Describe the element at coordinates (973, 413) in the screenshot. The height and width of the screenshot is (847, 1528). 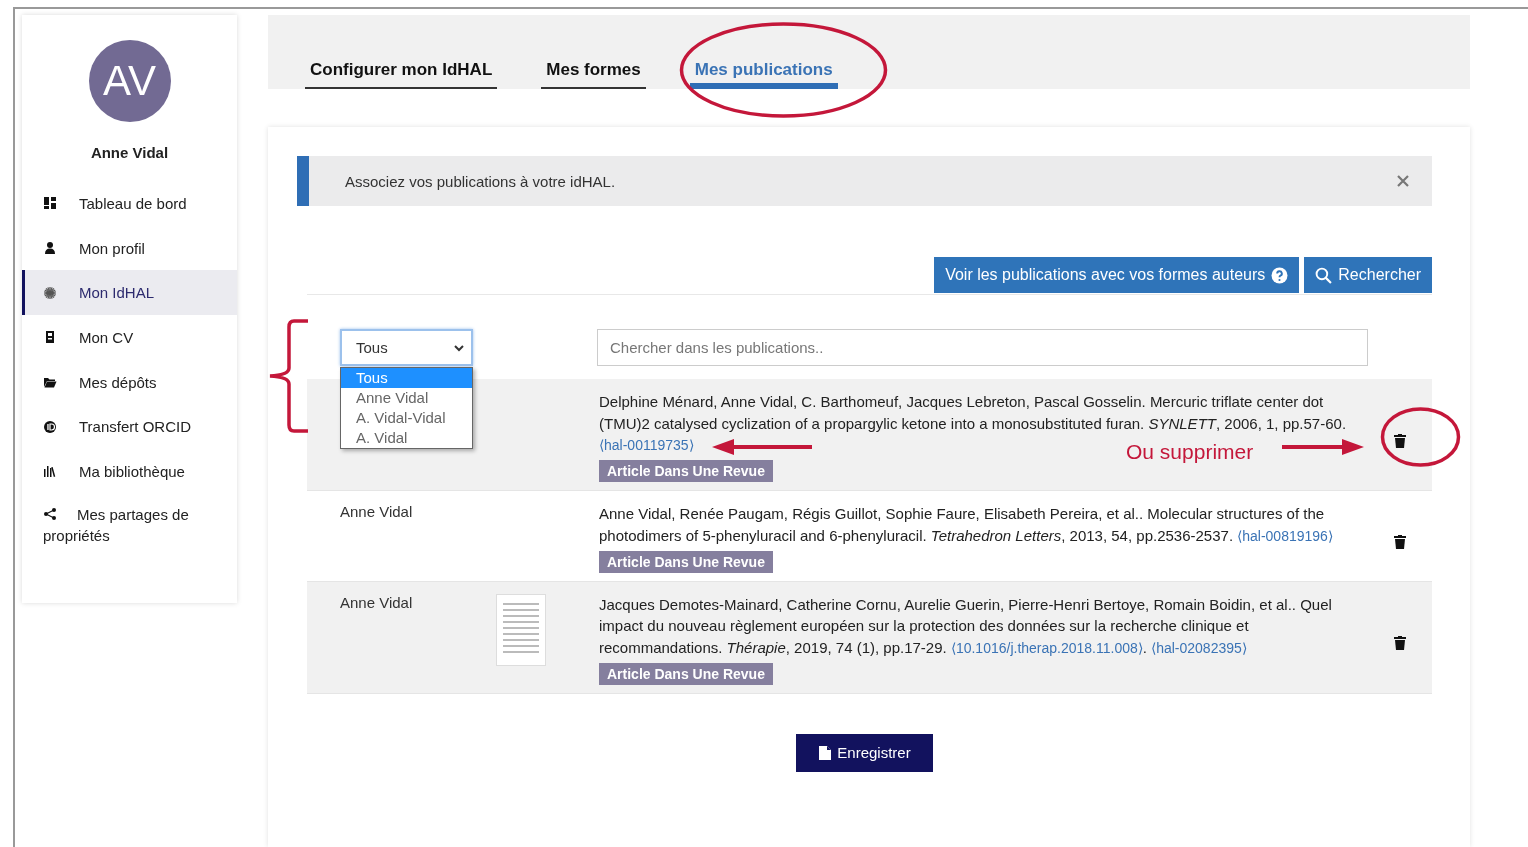
I see `citation-text: Delphine Ménard, Anne Vidal, C. Barthomeuf, Jacques Lebreton, Pascal Gosselin. Mercuric triflate center dot (TMU)2 catalysed cyclization of a propargylic ketone into a monosubstituted furan. SYNLETT, 2006, 1, pp.57-60.` at that location.